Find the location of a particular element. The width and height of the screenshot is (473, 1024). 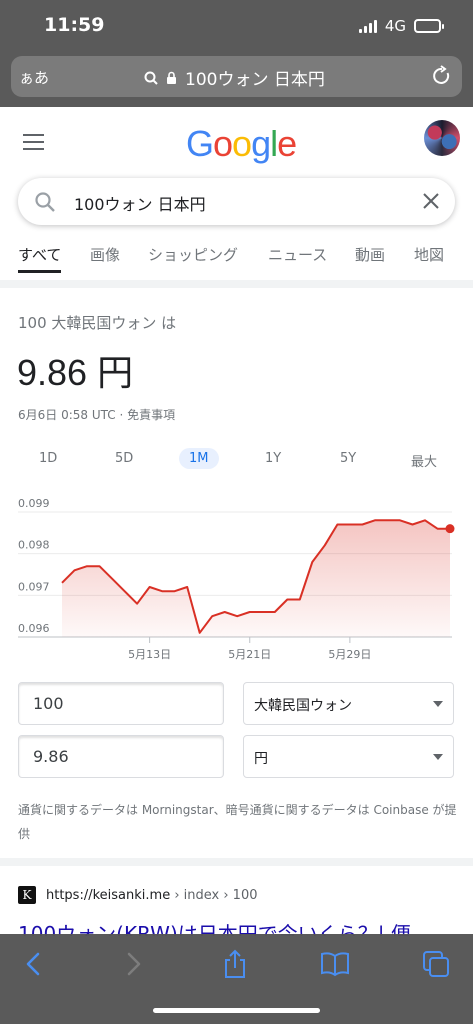

site-favicon: K is located at coordinates (27, 895).